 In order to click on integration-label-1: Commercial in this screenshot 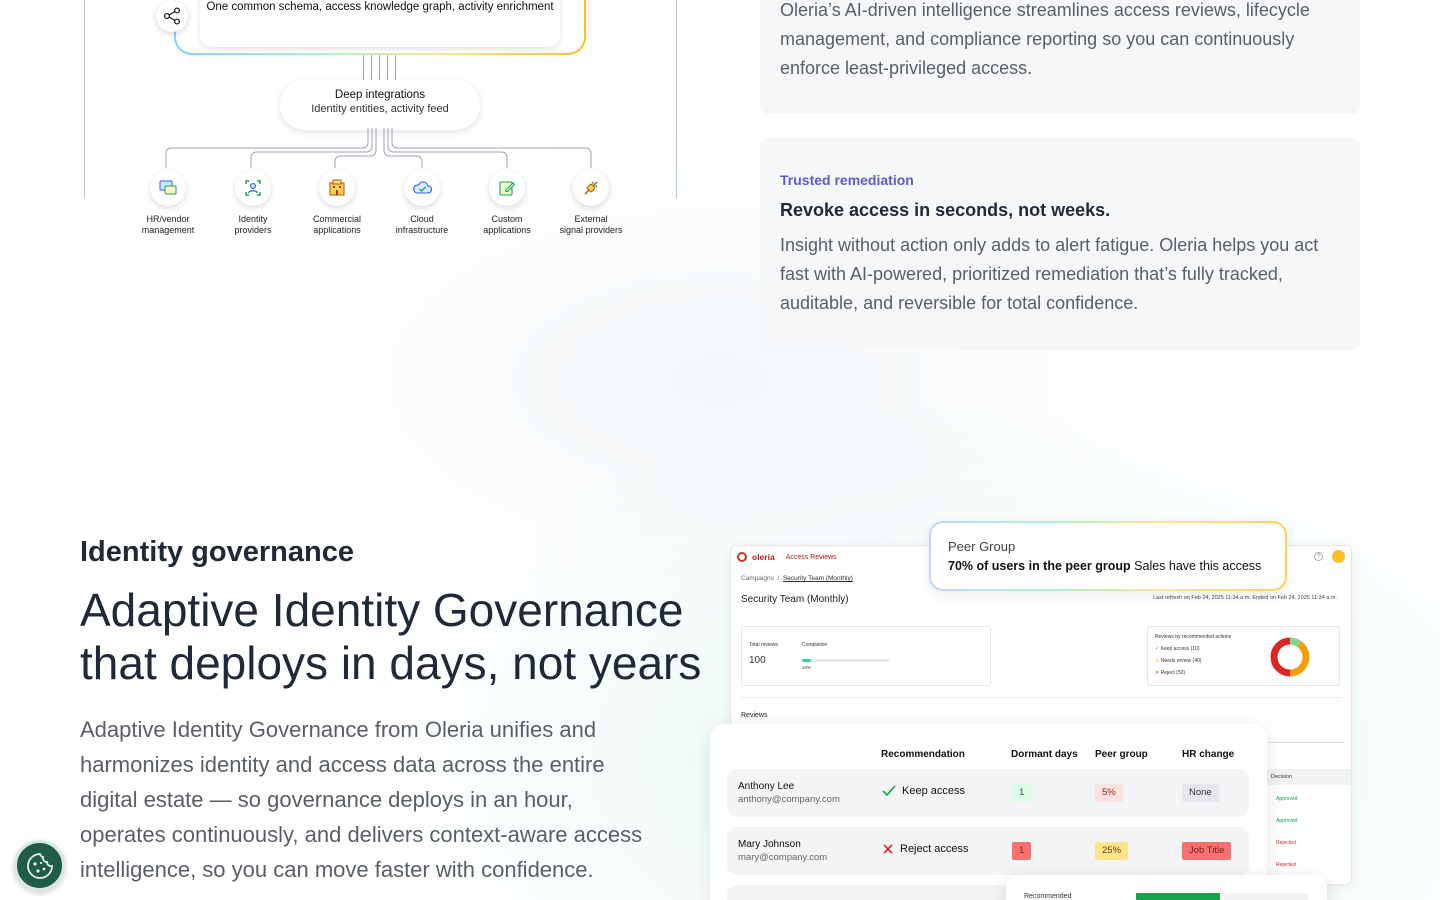, I will do `click(336, 219)`.